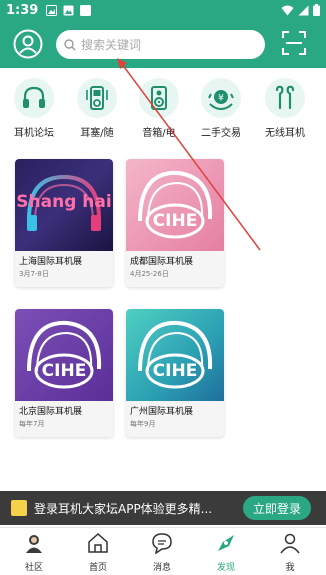  I want to click on category-second-hand: ¥ 二手交易, so click(221, 108).